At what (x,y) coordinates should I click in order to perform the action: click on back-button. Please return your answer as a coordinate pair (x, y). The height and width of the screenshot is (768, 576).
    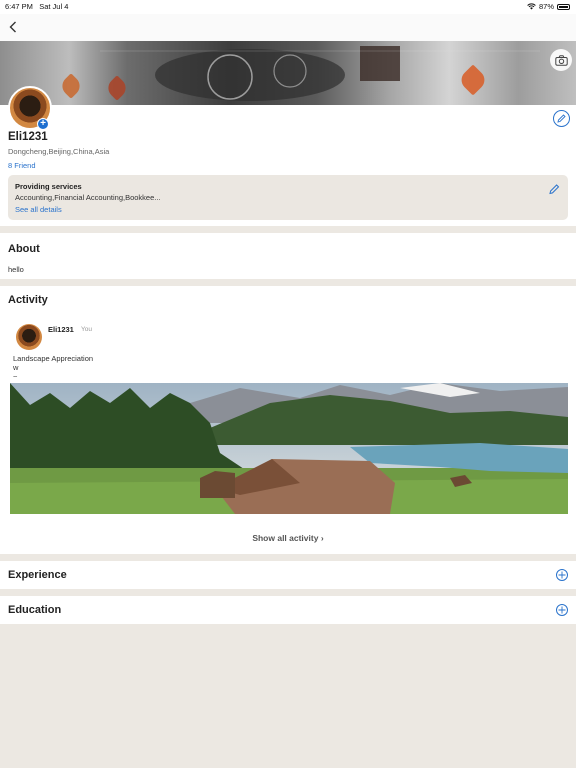
    Looking at the image, I should click on (13, 27).